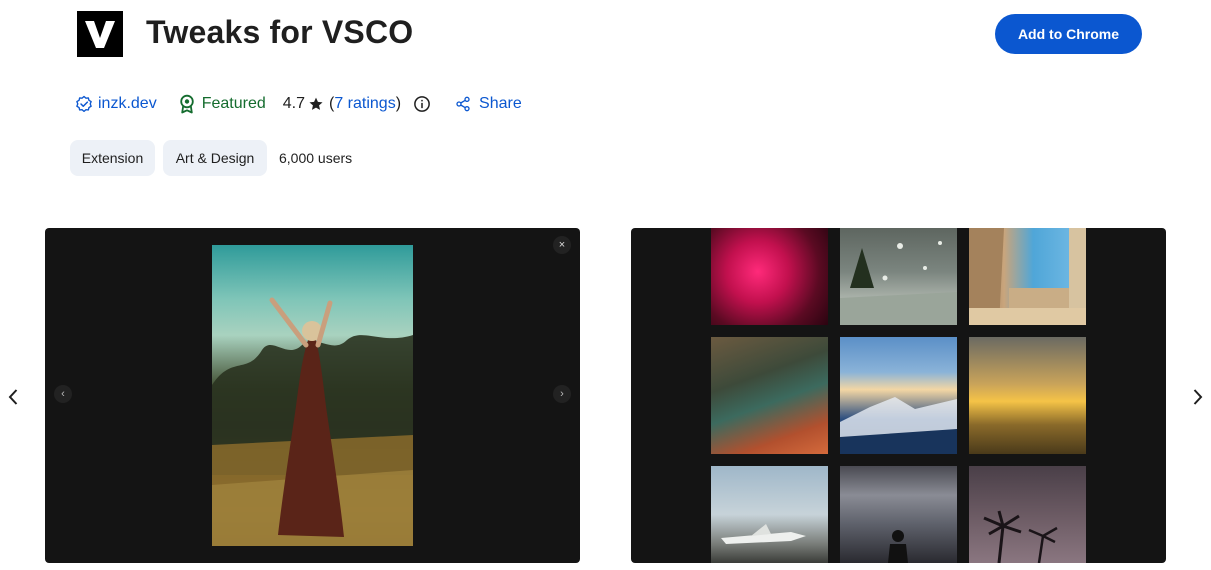 The width and height of the screenshot is (1211, 570). Describe the element at coordinates (364, 104) in the screenshot. I see `ratings-count-link: 7 ratings` at that location.